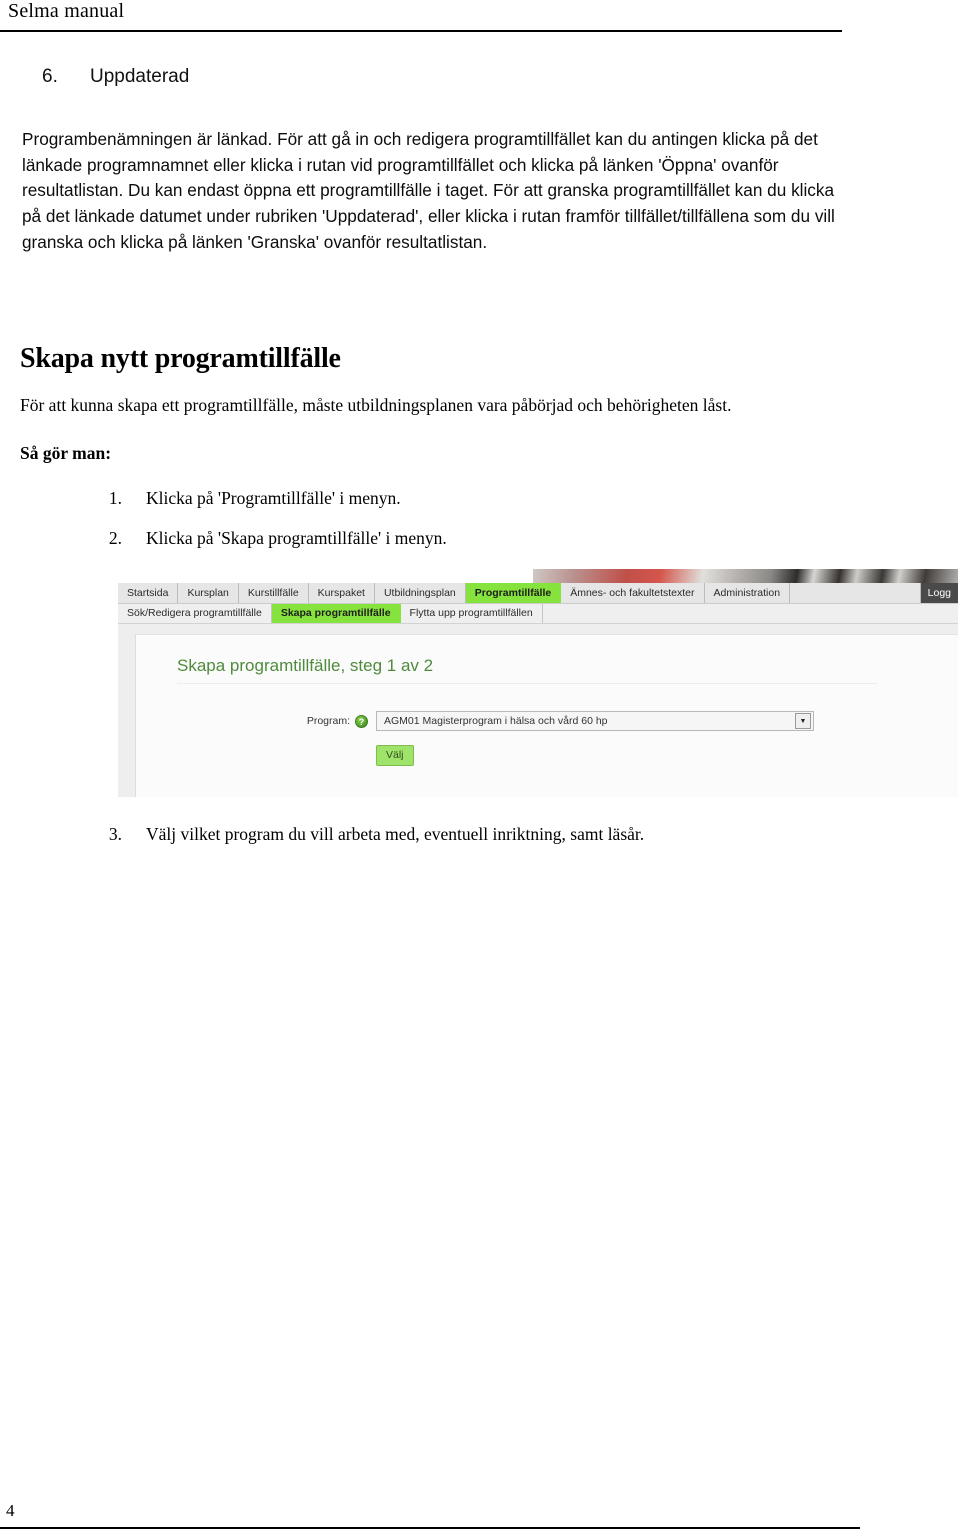 This screenshot has height=1535, width=960. What do you see at coordinates (115, 538) in the screenshot?
I see `list-item-marker: 2.` at bounding box center [115, 538].